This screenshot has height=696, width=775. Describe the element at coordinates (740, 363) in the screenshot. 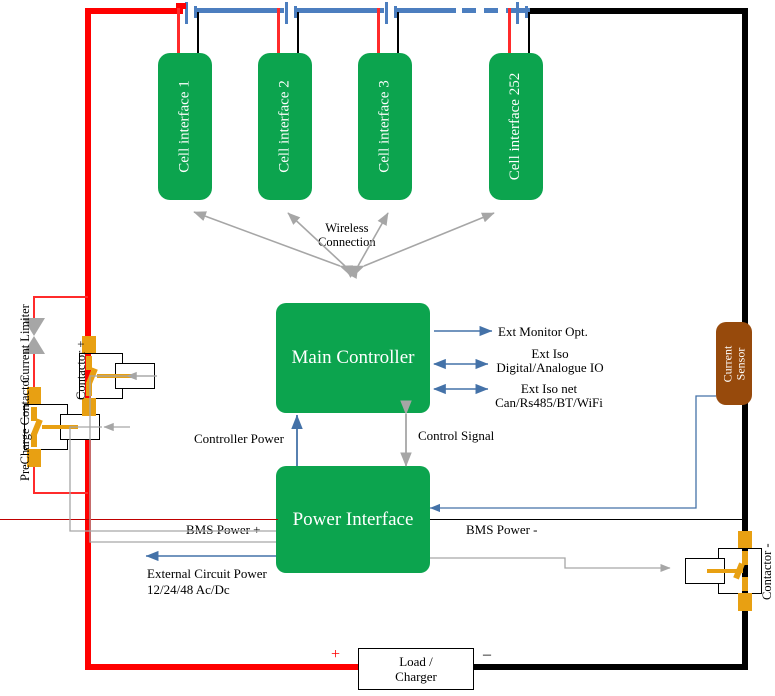

I see `current-sensor-line2: Sensor` at that location.